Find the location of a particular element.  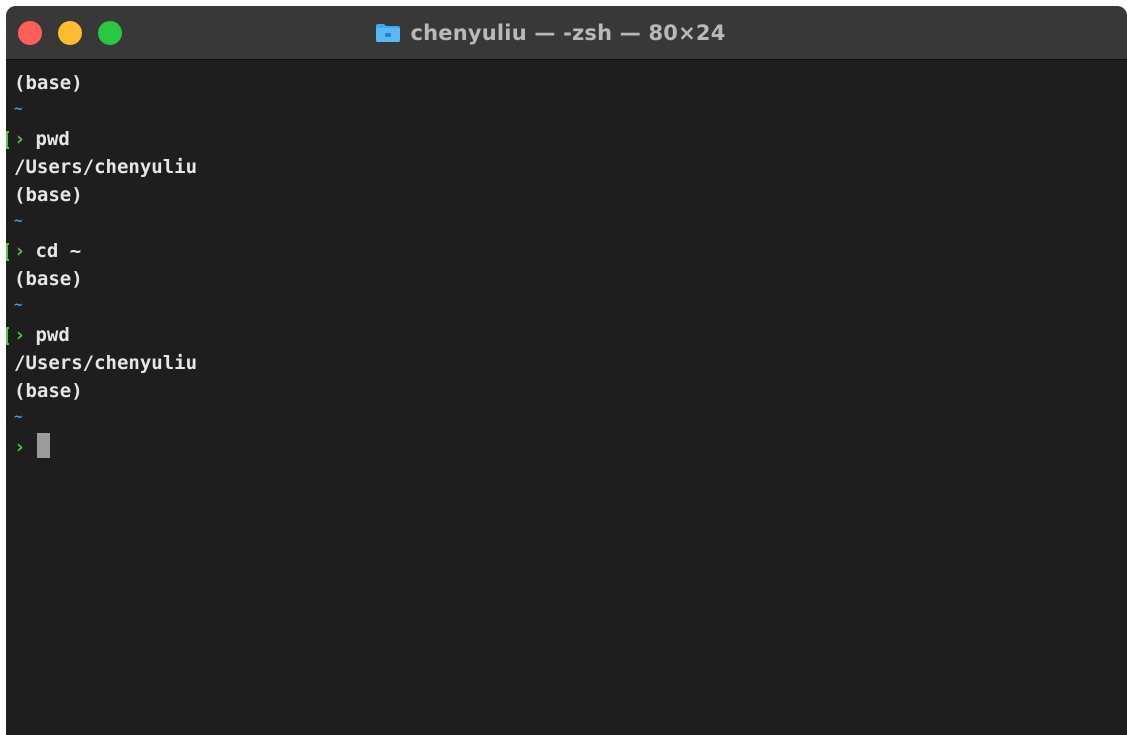

folder-icon is located at coordinates (388, 32).